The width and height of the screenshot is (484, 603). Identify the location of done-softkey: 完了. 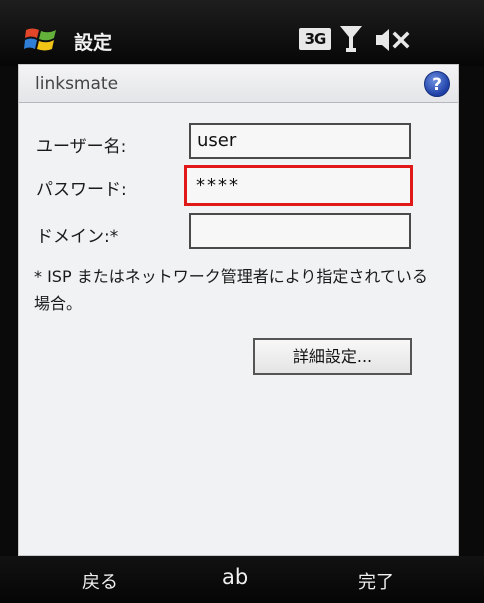
(376, 581).